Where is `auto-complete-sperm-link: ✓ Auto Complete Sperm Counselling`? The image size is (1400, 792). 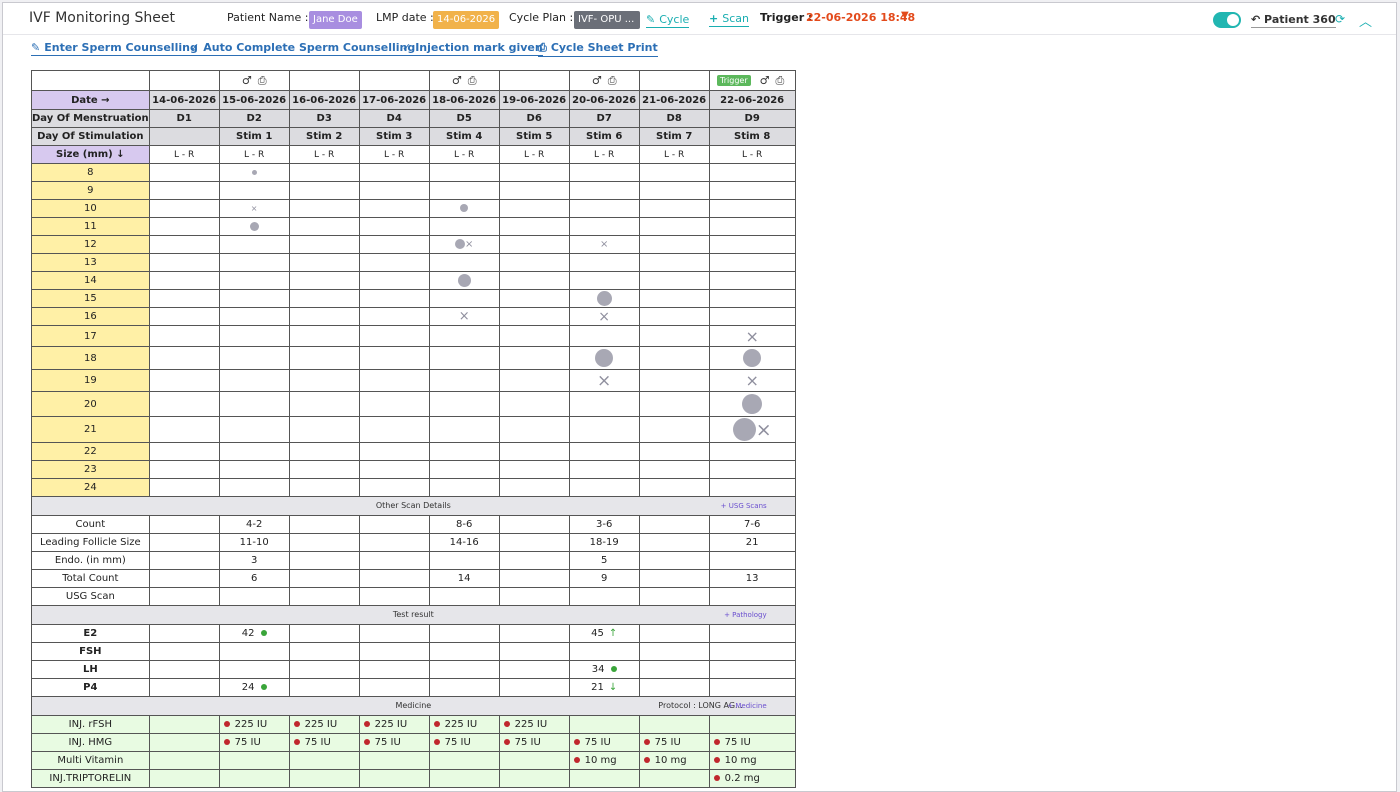
auto-complete-sperm-link: ✓ Auto Complete Sperm Counselling is located at coordinates (303, 48).